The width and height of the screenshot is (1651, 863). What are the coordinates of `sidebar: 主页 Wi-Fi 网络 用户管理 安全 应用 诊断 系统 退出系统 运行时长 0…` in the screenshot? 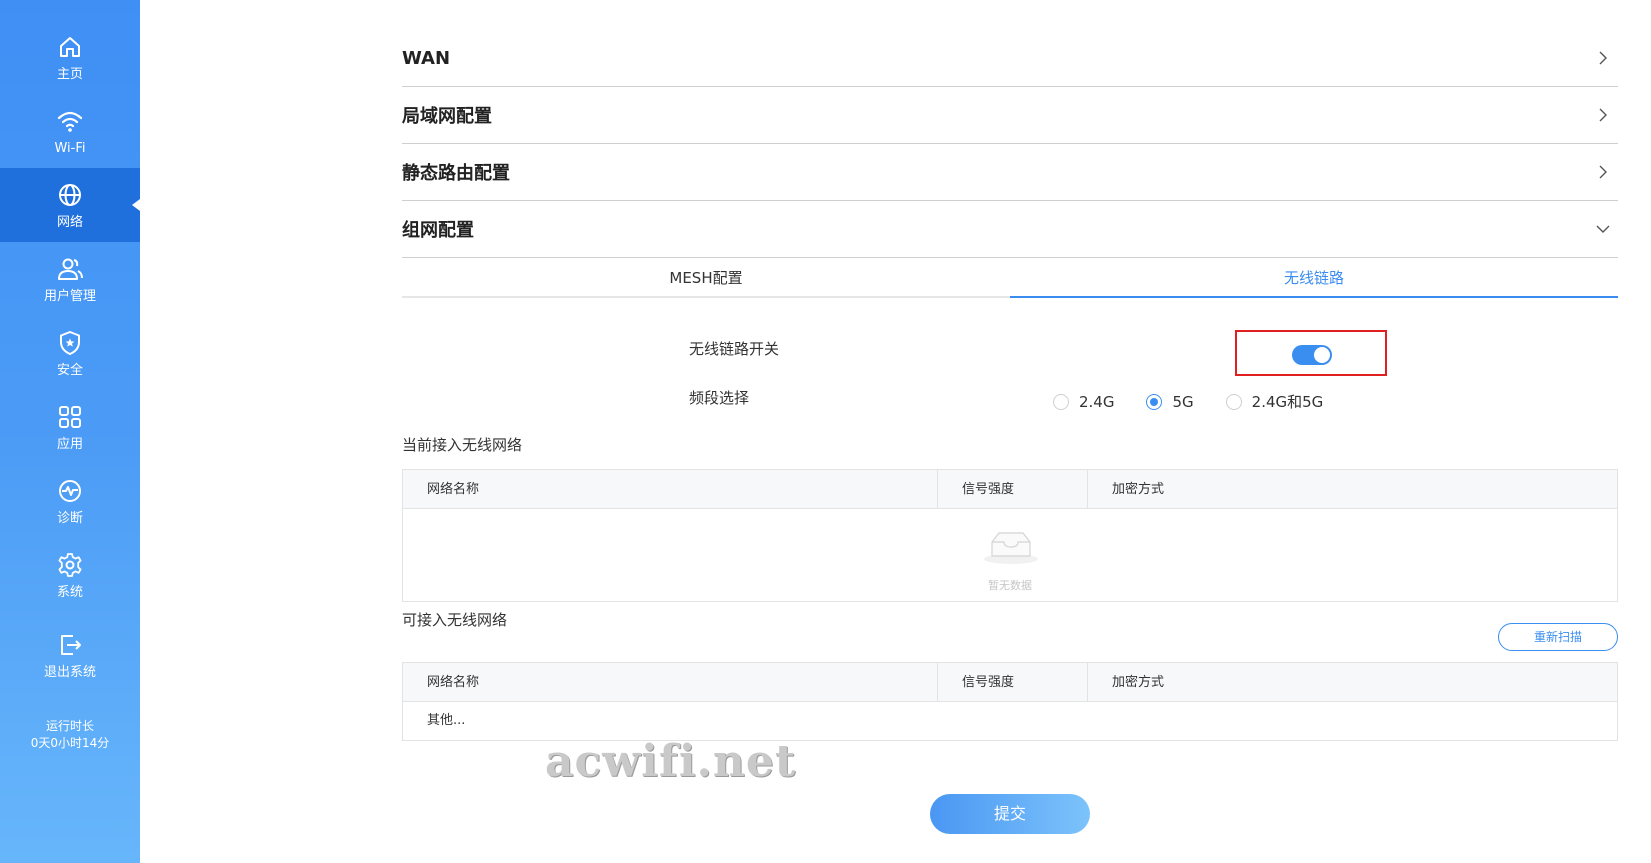 It's located at (70, 431).